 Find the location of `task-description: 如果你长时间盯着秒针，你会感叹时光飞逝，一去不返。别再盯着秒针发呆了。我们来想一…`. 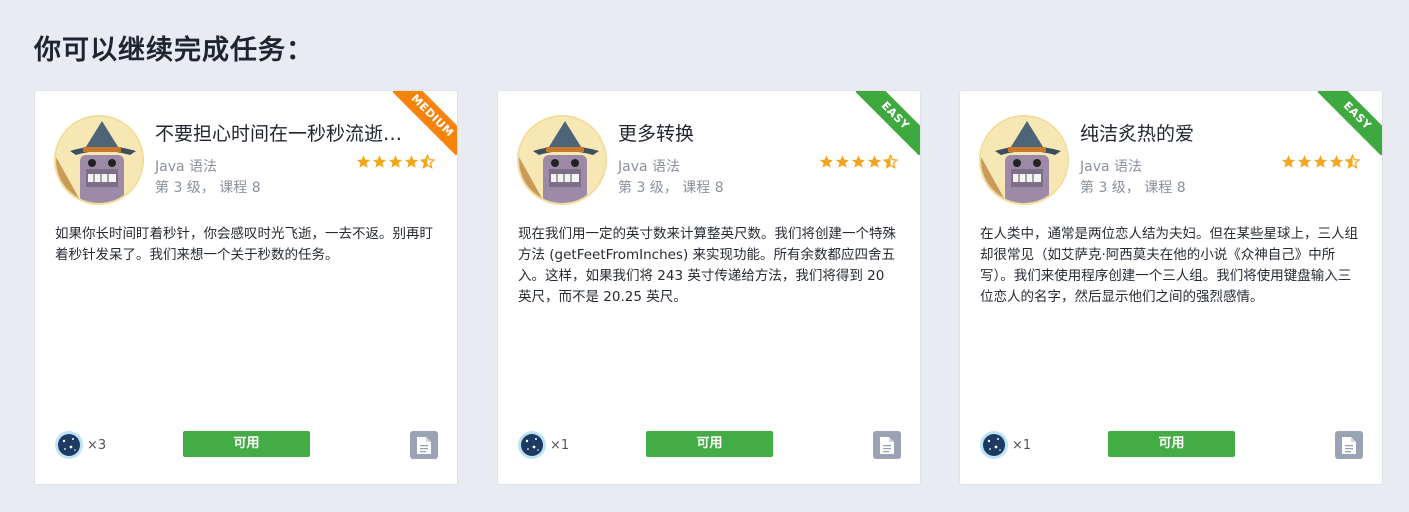

task-description: 如果你长时间盯着秒针，你会感叹时光飞逝，一去不返。别再盯着秒针发呆了。我们来想一… is located at coordinates (244, 244).